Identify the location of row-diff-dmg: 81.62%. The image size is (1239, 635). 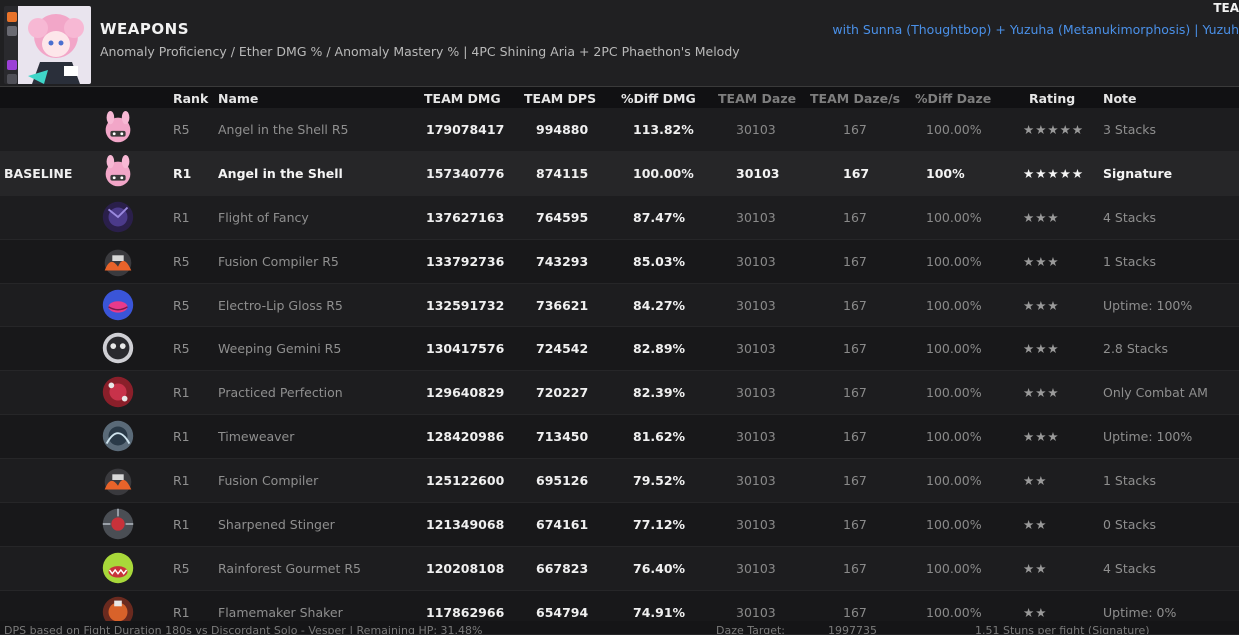
(659, 437).